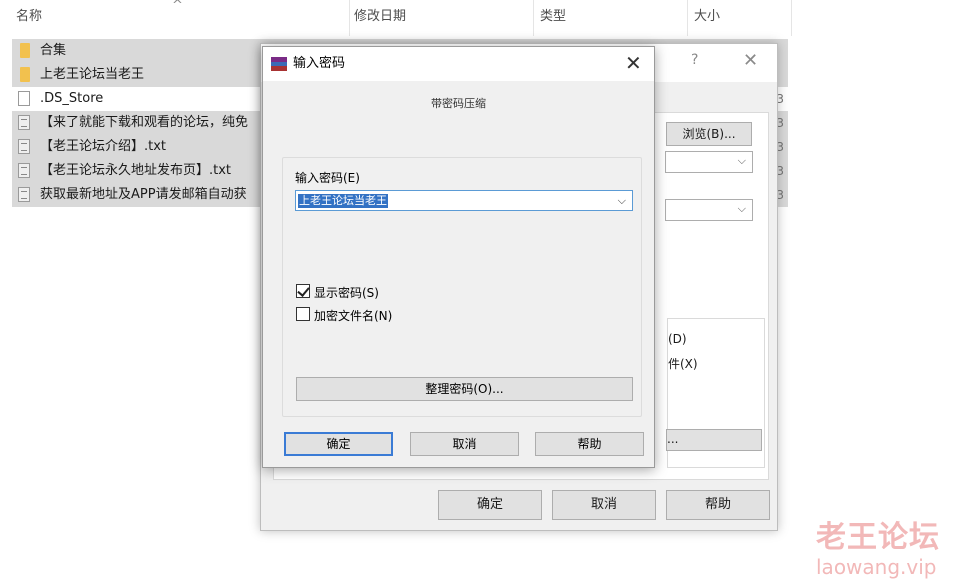 Image resolution: width=960 pixels, height=585 pixels. I want to click on show-password-label: 显示密码(S), so click(346, 292).